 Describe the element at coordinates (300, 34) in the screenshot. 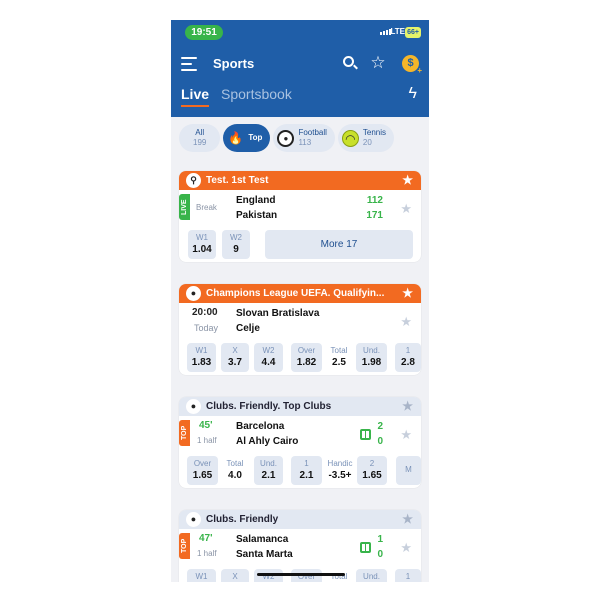

I see `status-bar: 19:51 LTE 66+` at that location.